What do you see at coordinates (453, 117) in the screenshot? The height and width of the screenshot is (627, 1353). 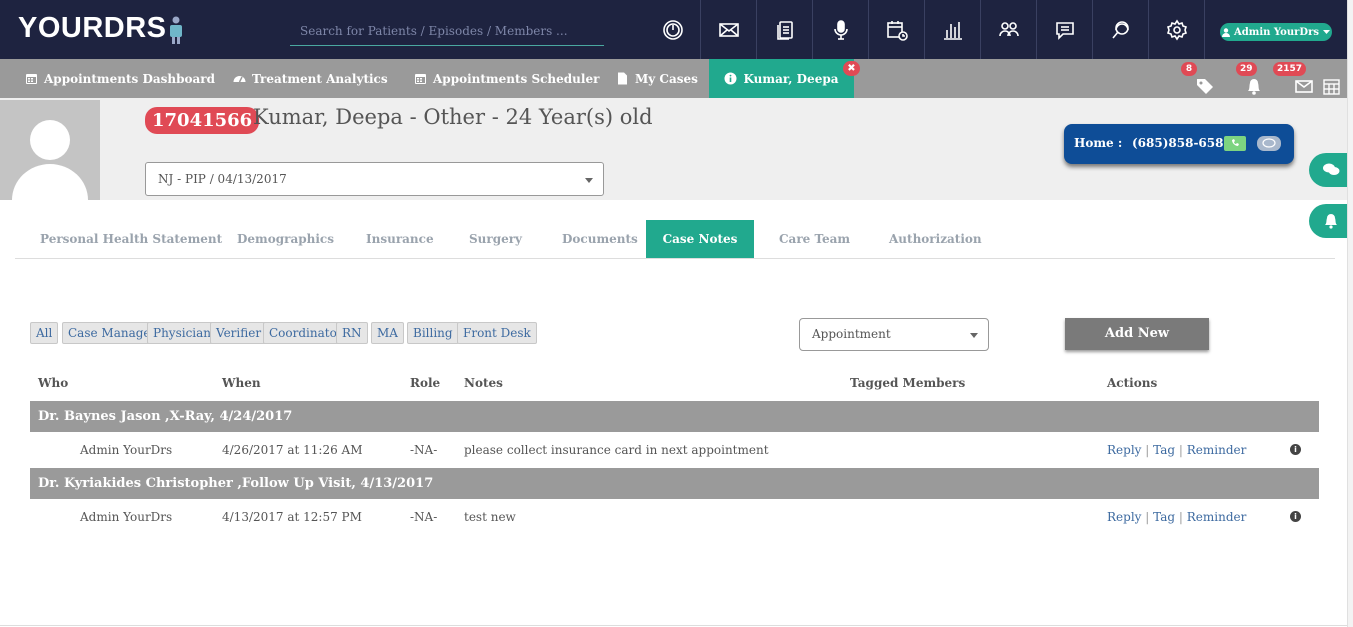 I see `patient-title: Kumar, Deepa - Other - 24 Year(s) old` at bounding box center [453, 117].